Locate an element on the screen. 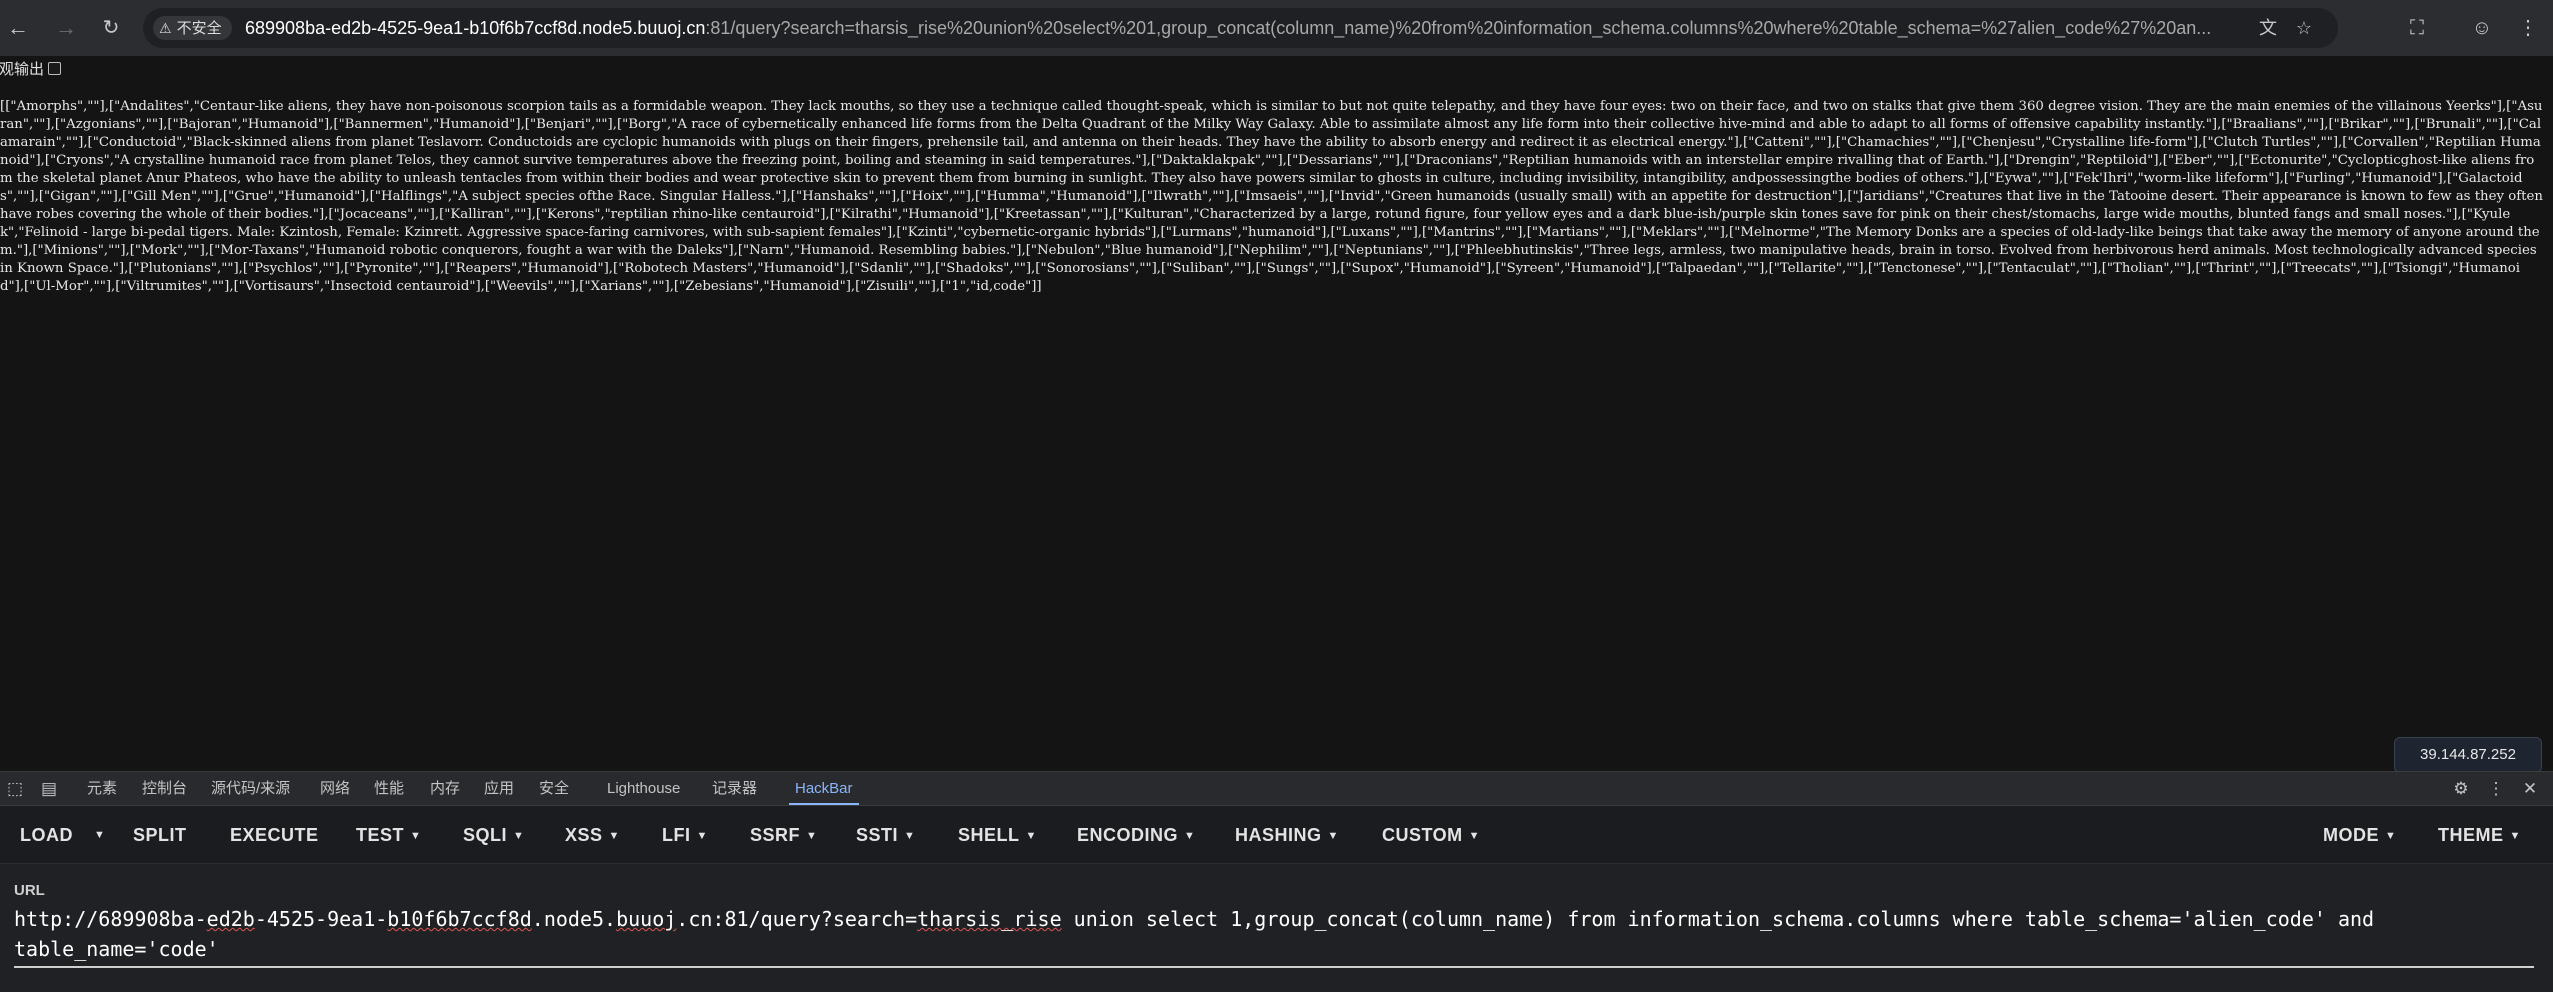 The height and width of the screenshot is (992, 2553). execute-label: EXECUTE is located at coordinates (274, 835).